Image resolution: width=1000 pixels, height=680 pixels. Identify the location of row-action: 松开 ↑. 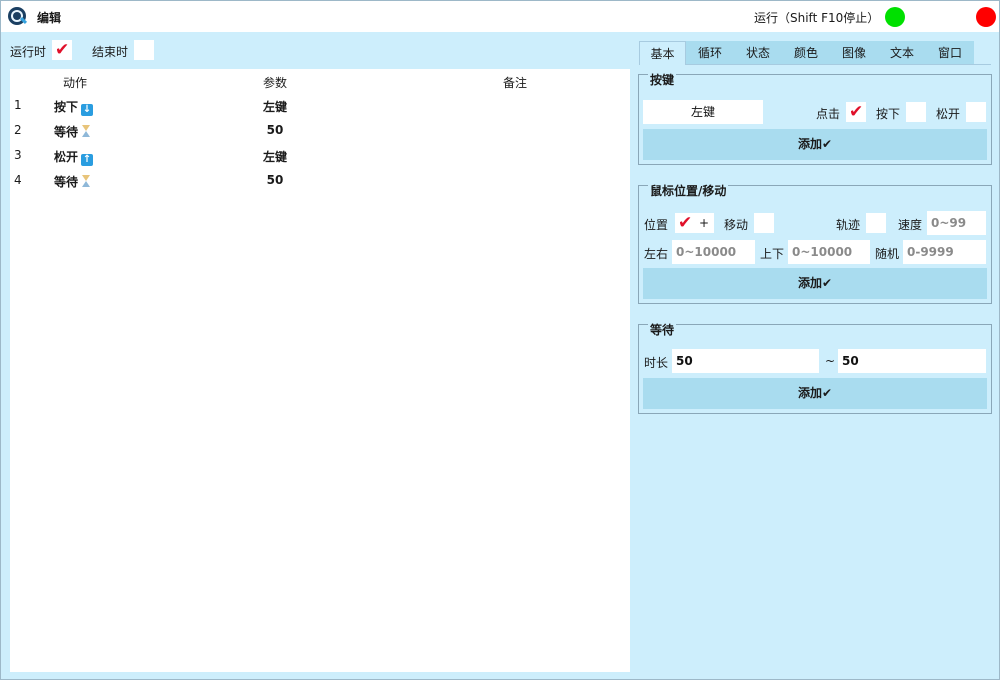
(74, 157).